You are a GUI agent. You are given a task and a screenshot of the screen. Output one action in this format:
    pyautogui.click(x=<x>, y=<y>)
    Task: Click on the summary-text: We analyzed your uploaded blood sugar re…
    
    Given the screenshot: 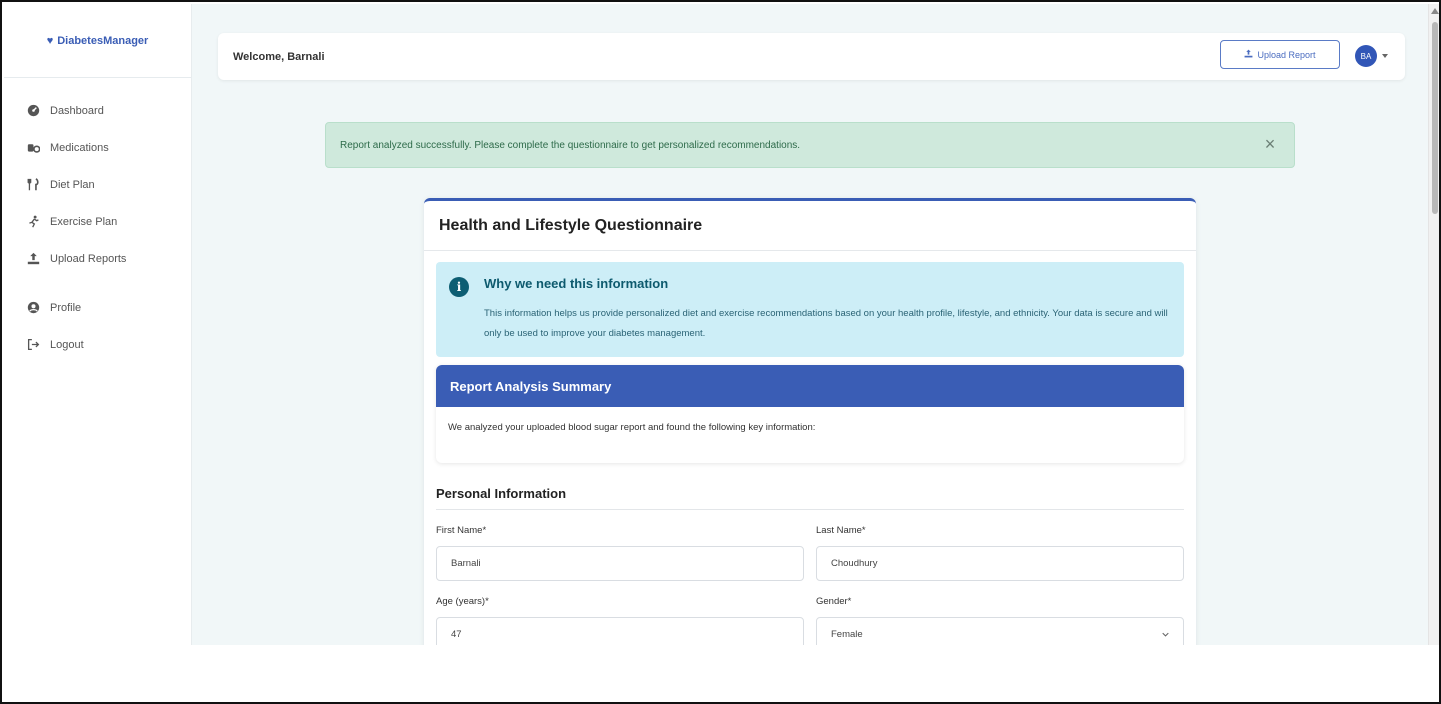 What is the action you would take?
    pyautogui.click(x=632, y=427)
    